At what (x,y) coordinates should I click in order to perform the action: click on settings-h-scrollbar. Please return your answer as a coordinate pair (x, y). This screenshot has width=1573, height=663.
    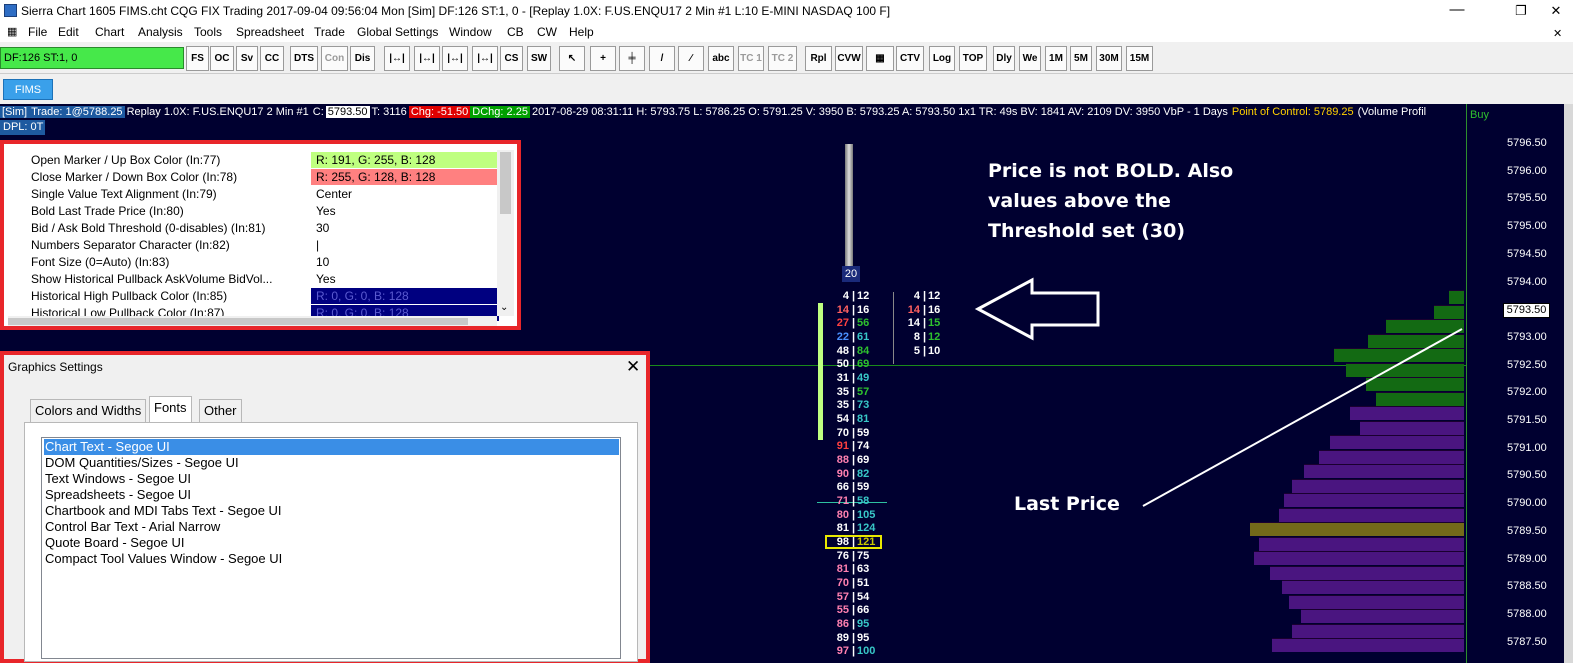
    Looking at the image, I should click on (252, 321).